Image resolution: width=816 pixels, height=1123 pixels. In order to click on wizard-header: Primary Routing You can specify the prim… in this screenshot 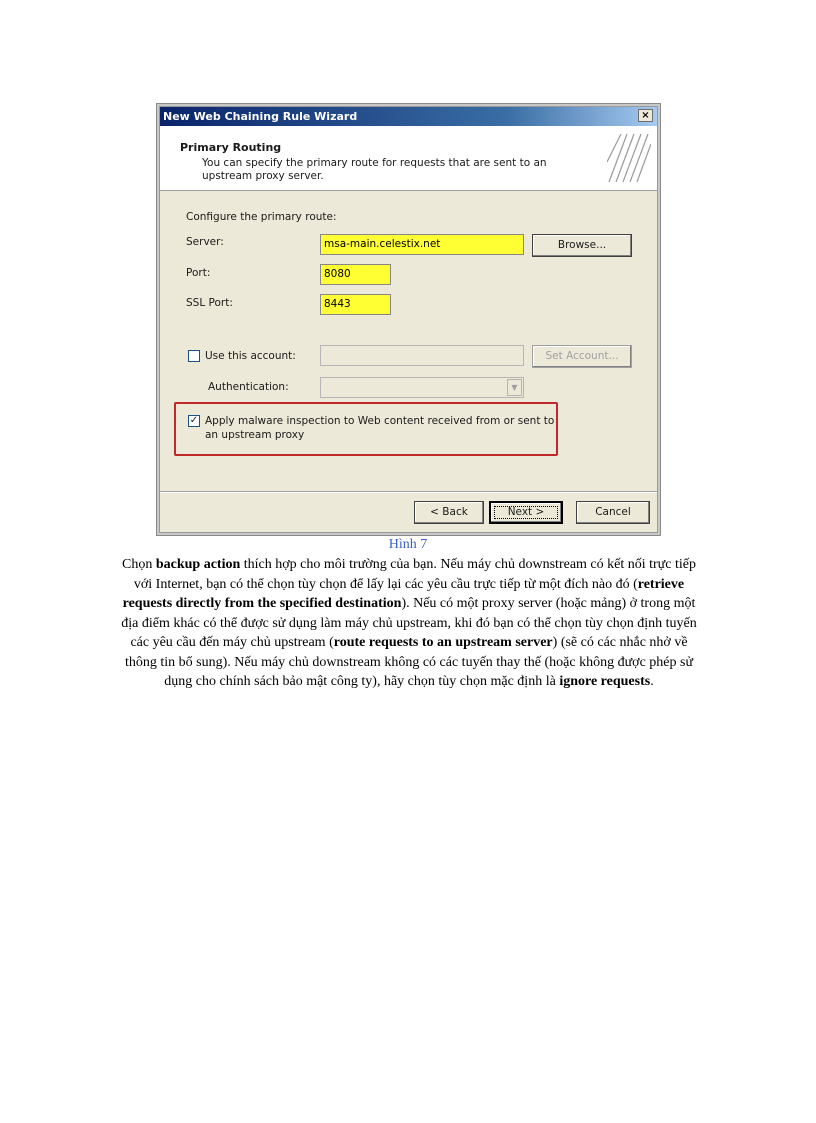, I will do `click(408, 158)`.